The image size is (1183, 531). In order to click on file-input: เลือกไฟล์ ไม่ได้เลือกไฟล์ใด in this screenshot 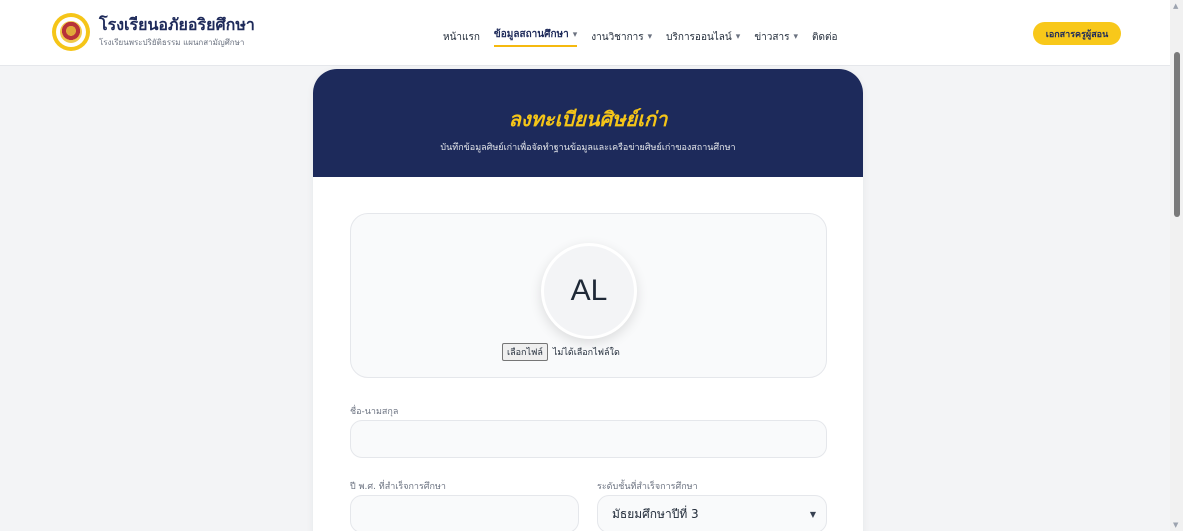, I will do `click(561, 352)`.